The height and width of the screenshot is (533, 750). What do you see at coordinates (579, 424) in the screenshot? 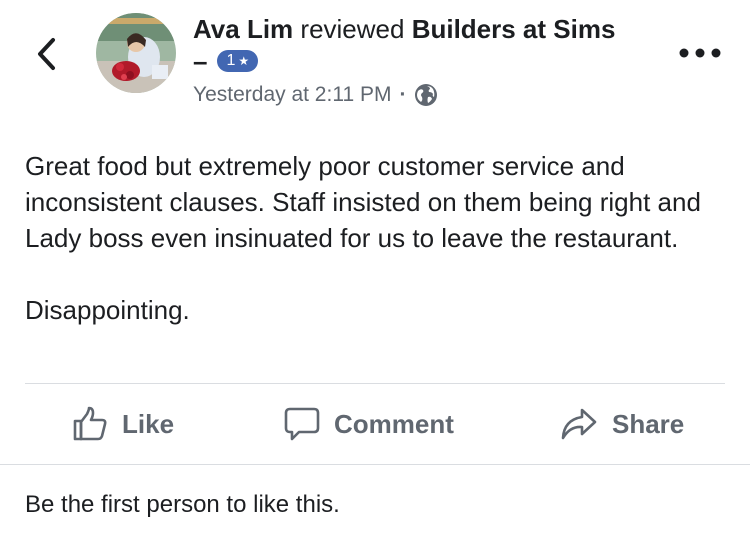
I see `share-arrow-icon` at bounding box center [579, 424].